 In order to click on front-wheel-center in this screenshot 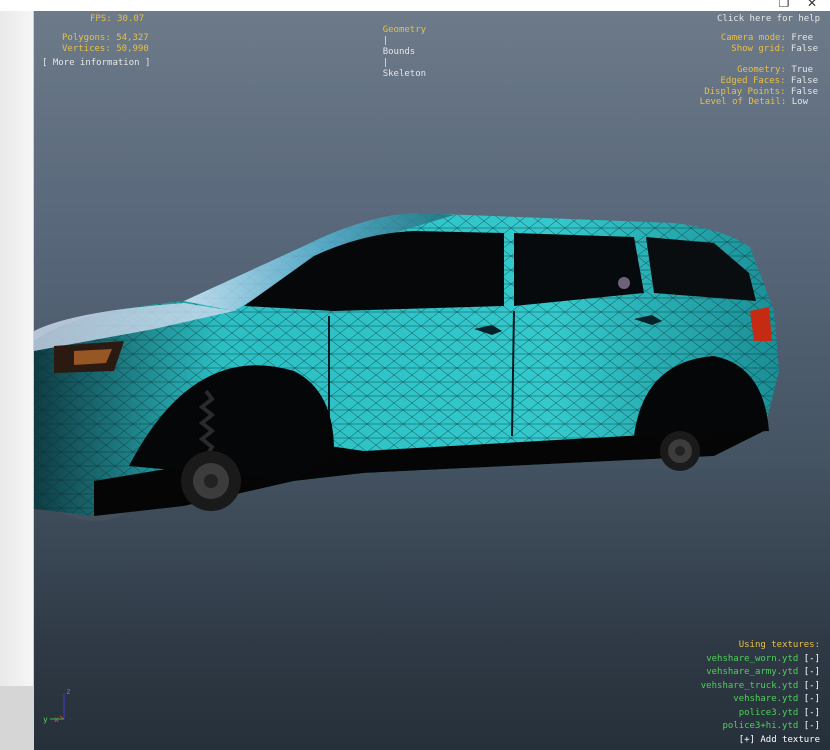, I will do `click(211, 481)`.